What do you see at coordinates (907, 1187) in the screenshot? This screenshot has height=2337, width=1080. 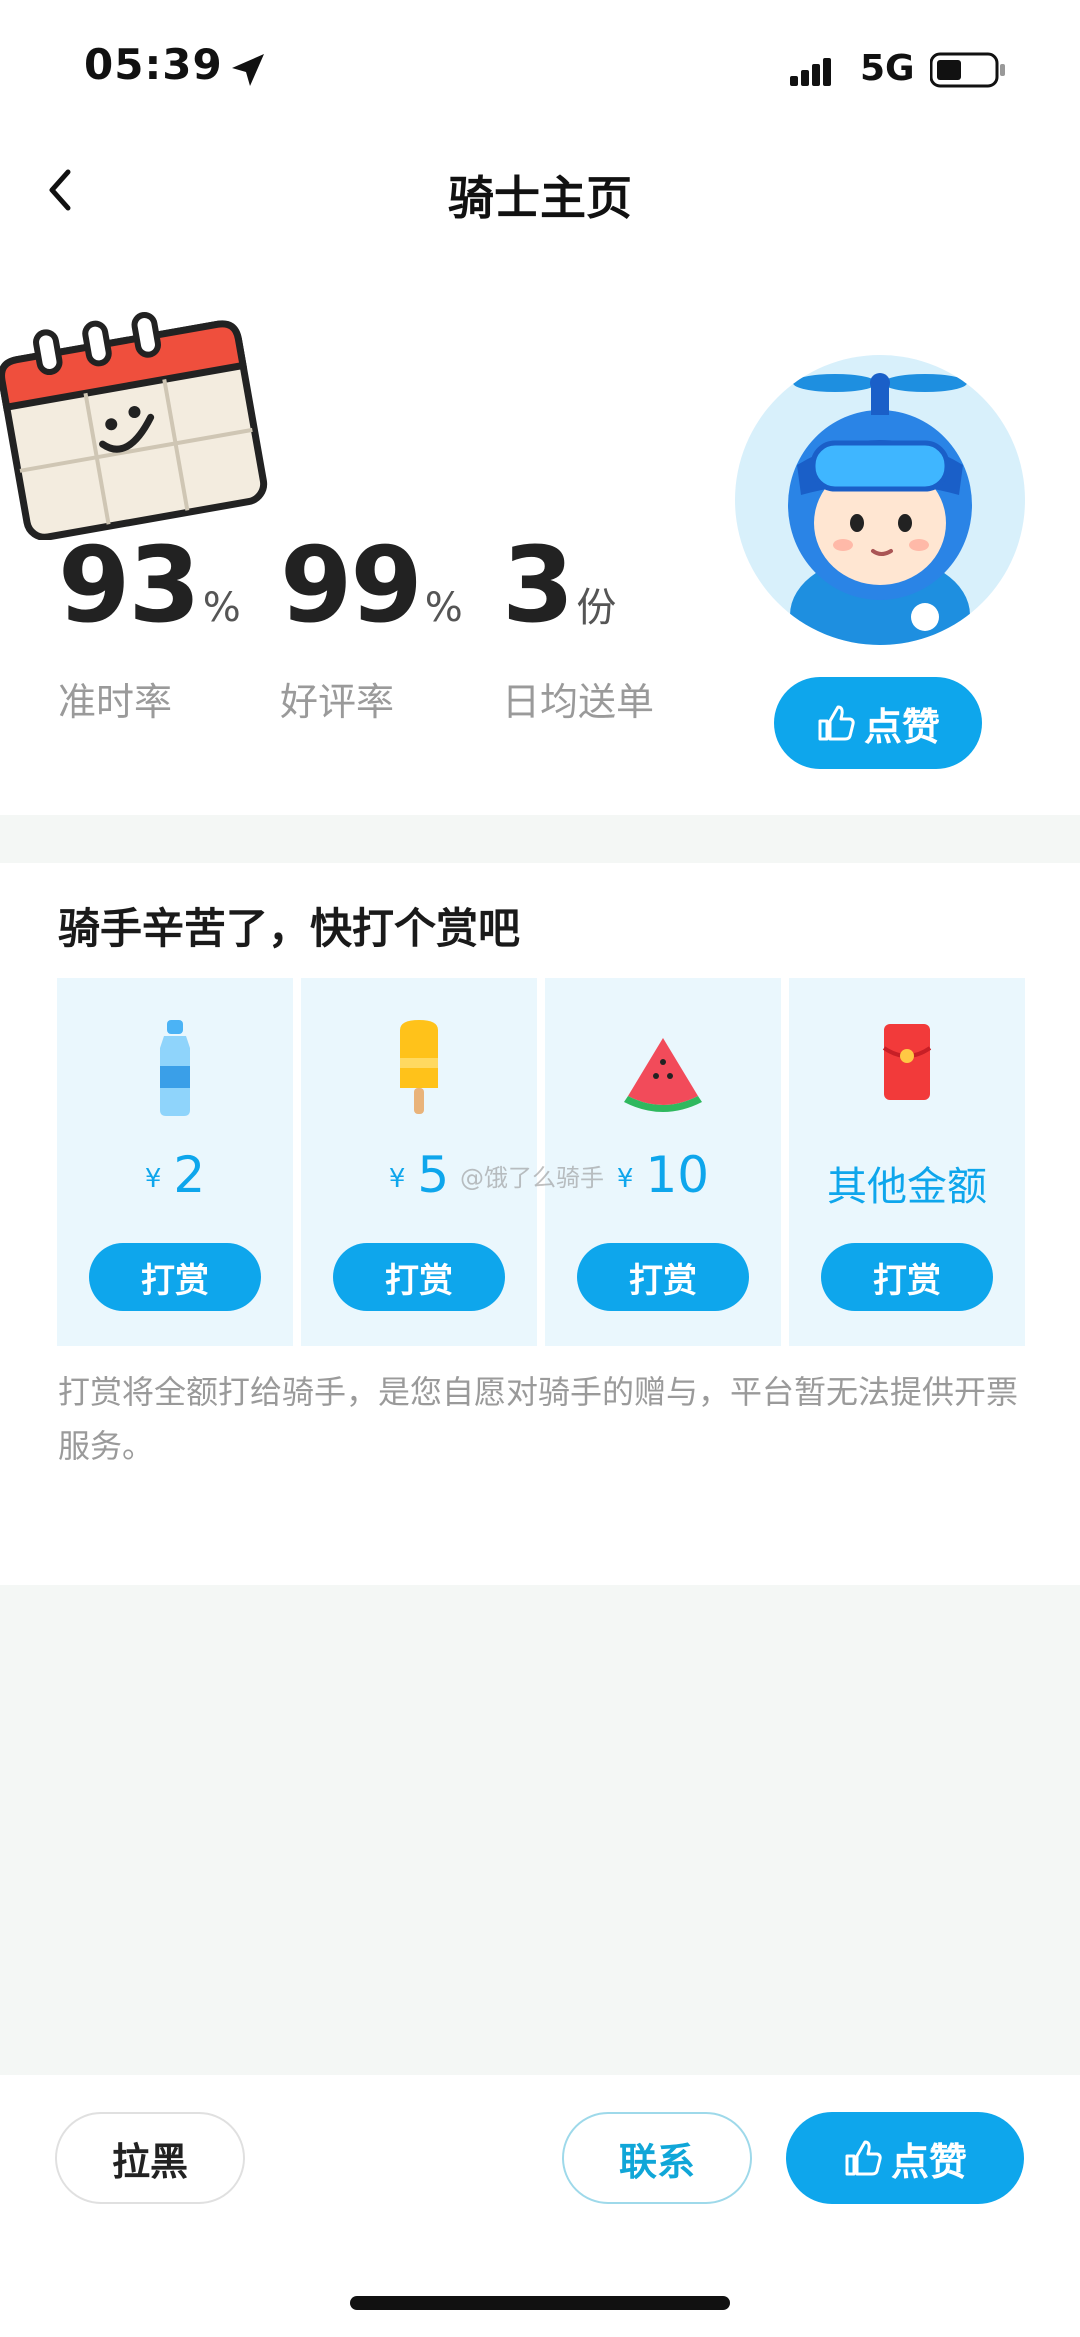 I see `tip-amount-other: 其他金额` at bounding box center [907, 1187].